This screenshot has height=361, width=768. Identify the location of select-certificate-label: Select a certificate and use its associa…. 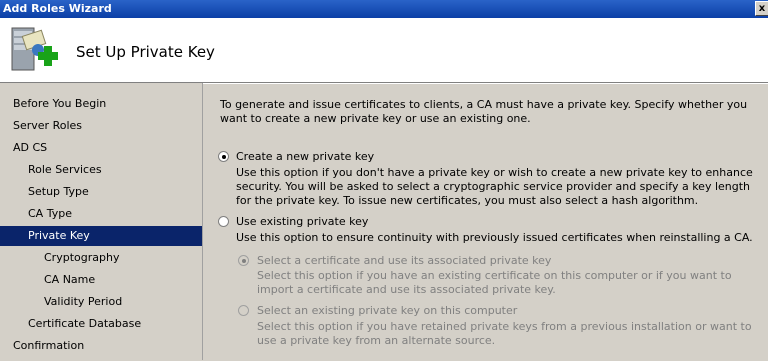
(404, 260).